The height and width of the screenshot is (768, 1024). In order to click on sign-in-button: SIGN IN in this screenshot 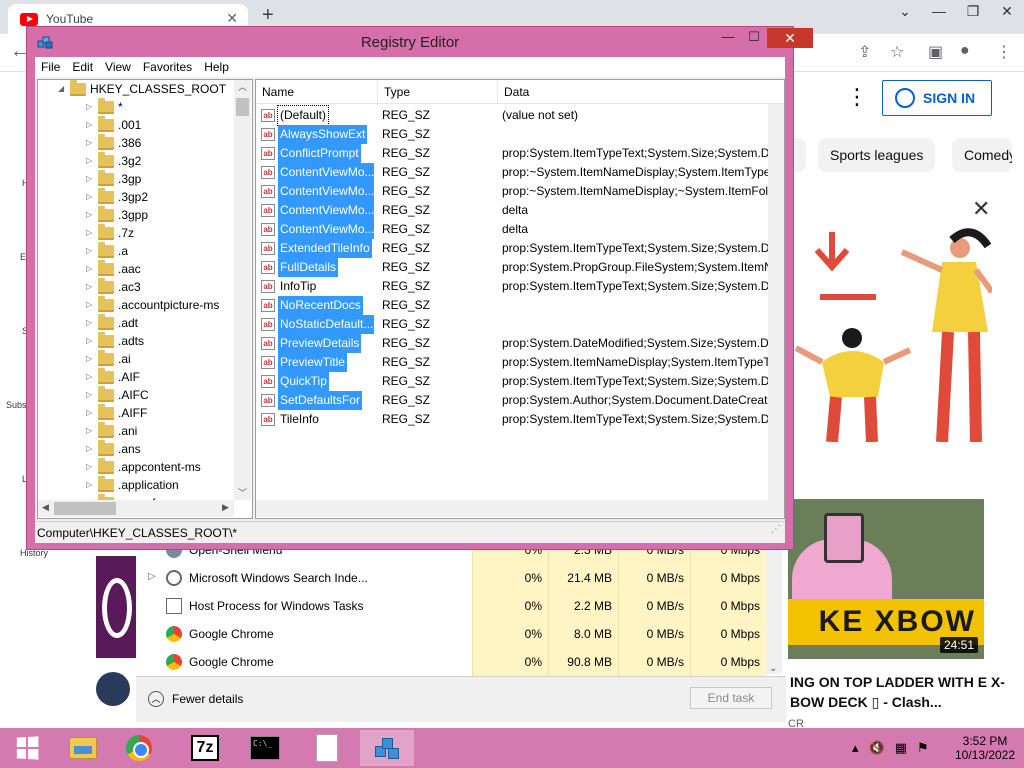, I will do `click(937, 98)`.